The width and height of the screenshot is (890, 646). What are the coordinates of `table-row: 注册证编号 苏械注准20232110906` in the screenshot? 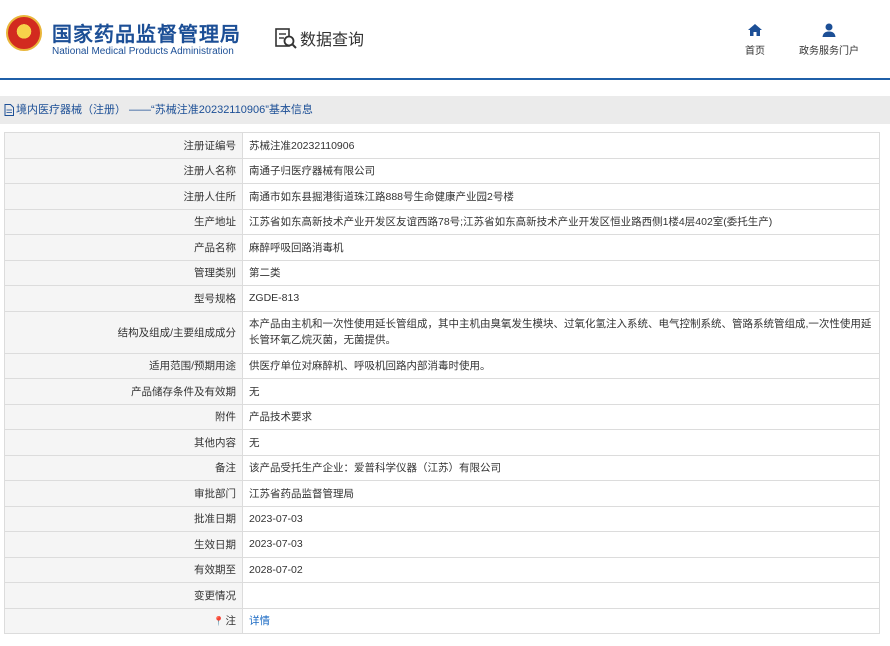 It's located at (442, 145).